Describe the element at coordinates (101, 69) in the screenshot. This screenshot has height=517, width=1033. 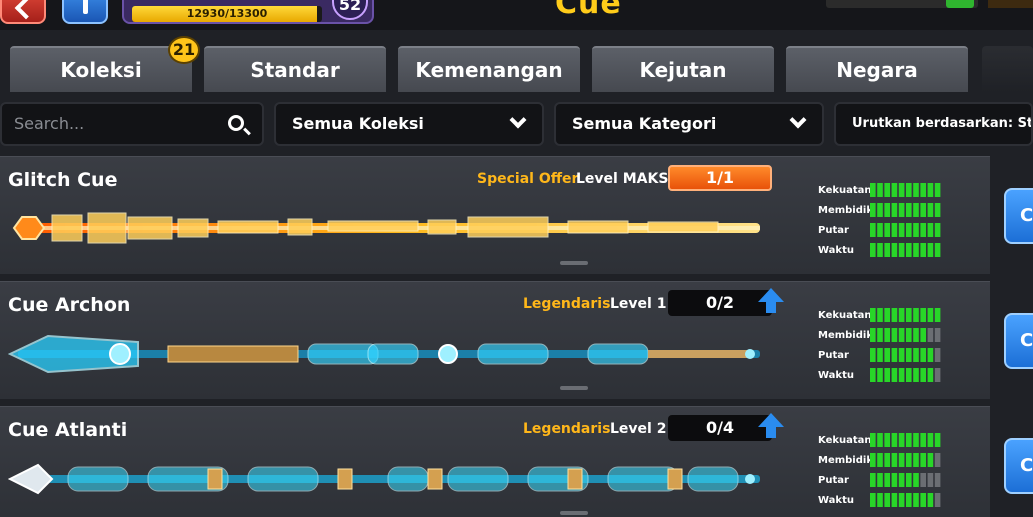
I see `tab-koleksi: Koleksi` at that location.